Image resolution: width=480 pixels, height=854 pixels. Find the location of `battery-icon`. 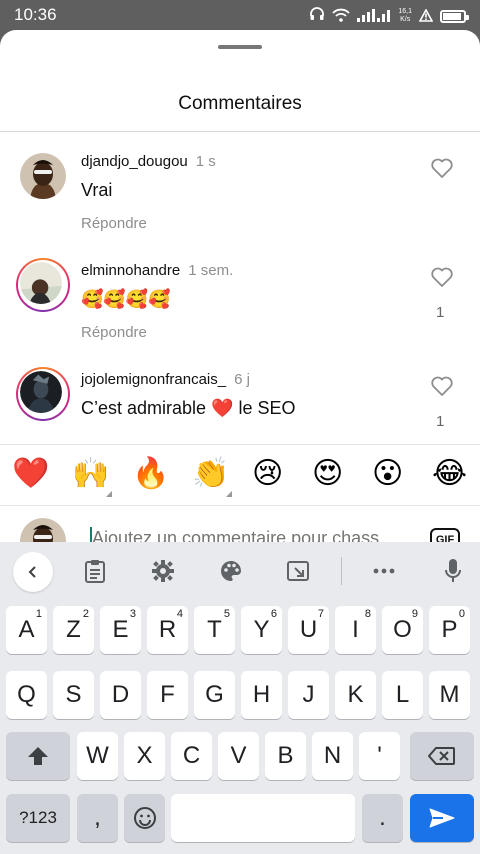

battery-icon is located at coordinates (454, 16).